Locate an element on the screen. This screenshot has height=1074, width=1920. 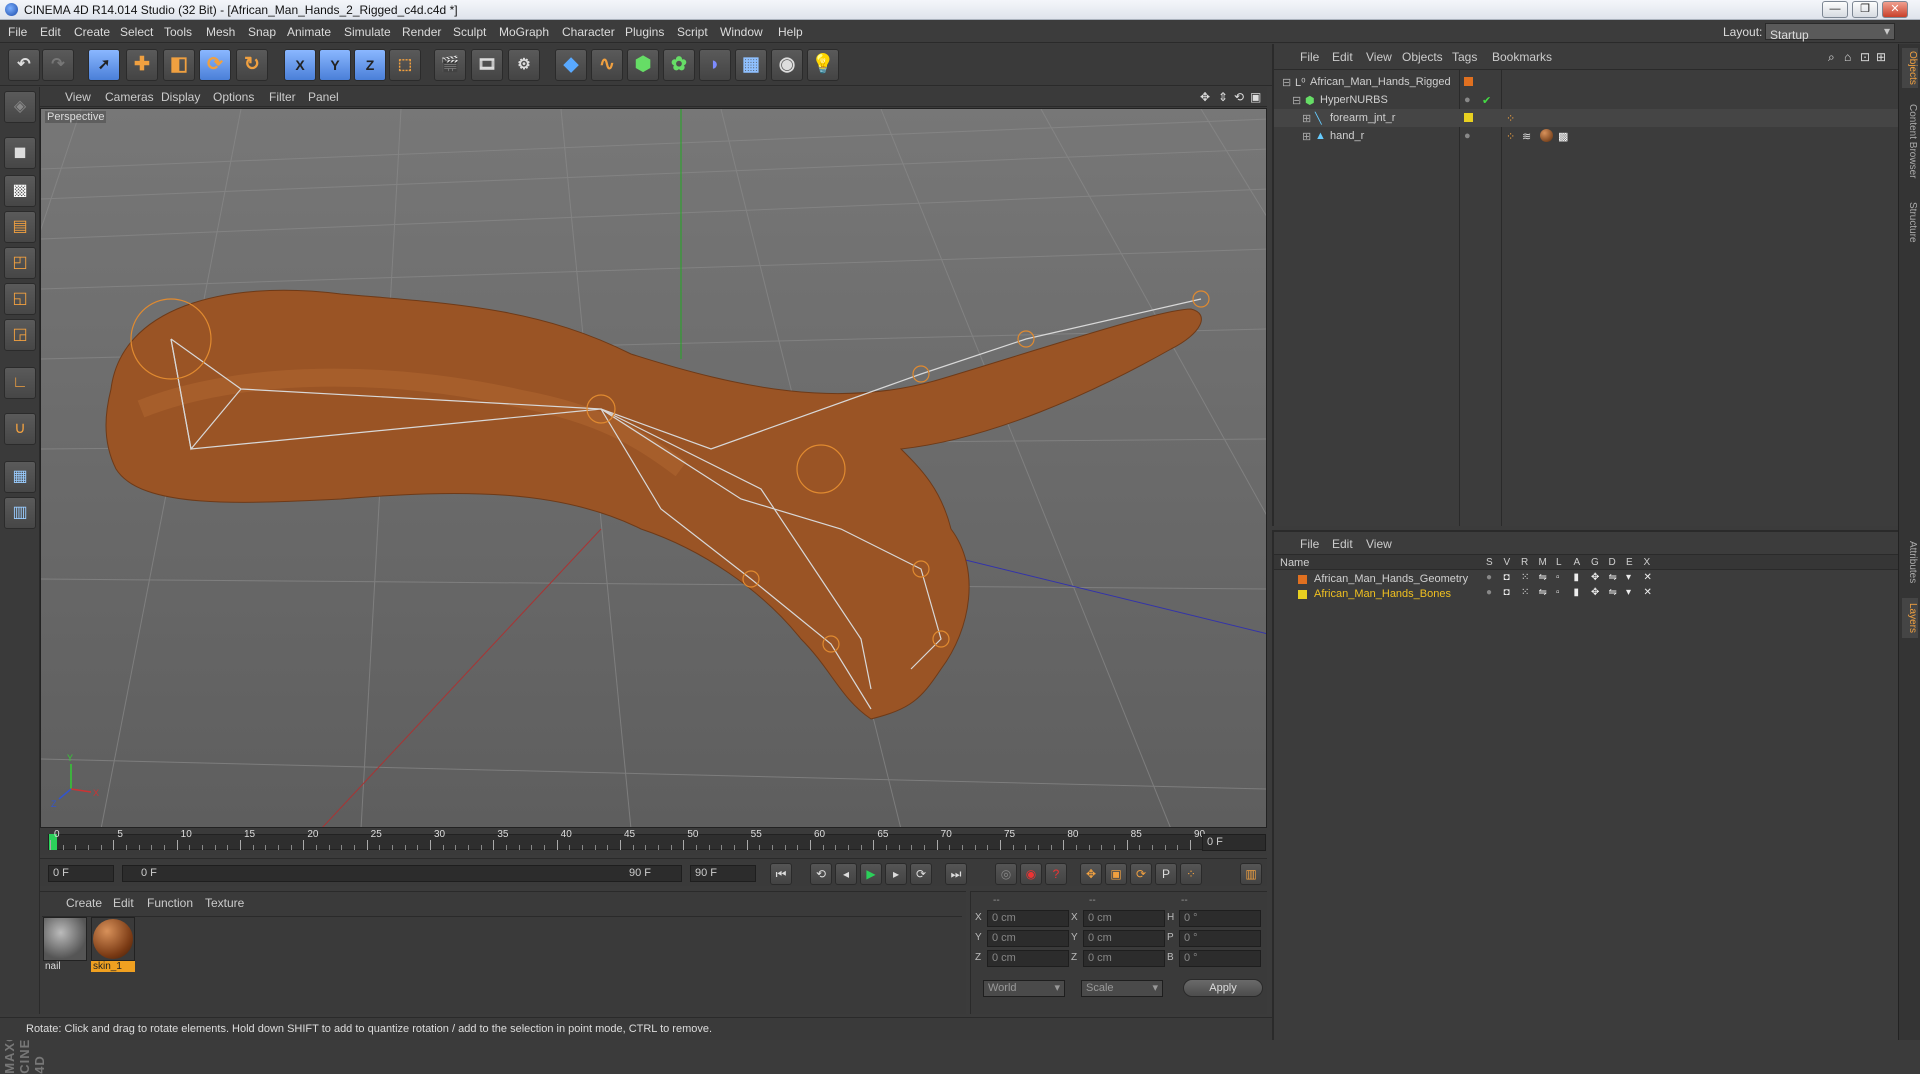
render-picture-viewer-icon: 🎞 is located at coordinates (487, 65).